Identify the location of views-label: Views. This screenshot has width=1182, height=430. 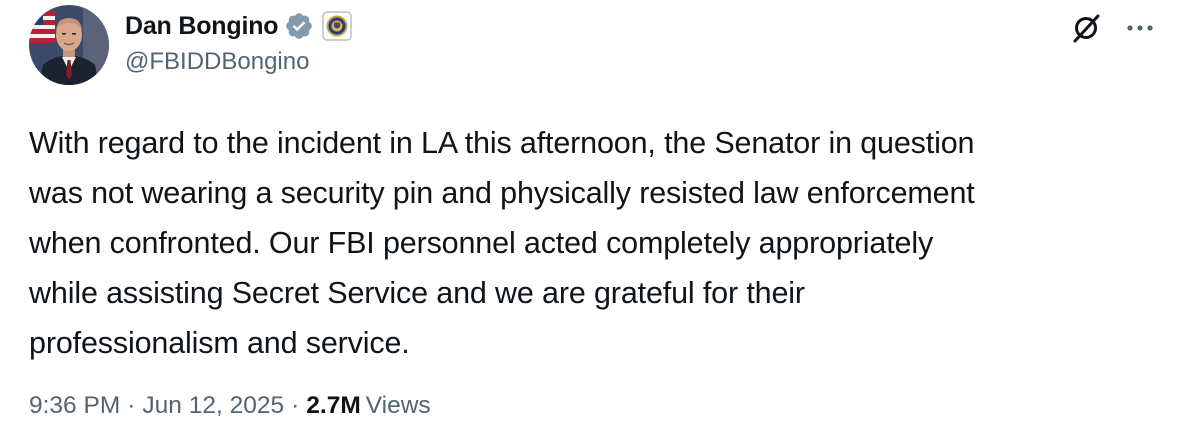
(398, 405).